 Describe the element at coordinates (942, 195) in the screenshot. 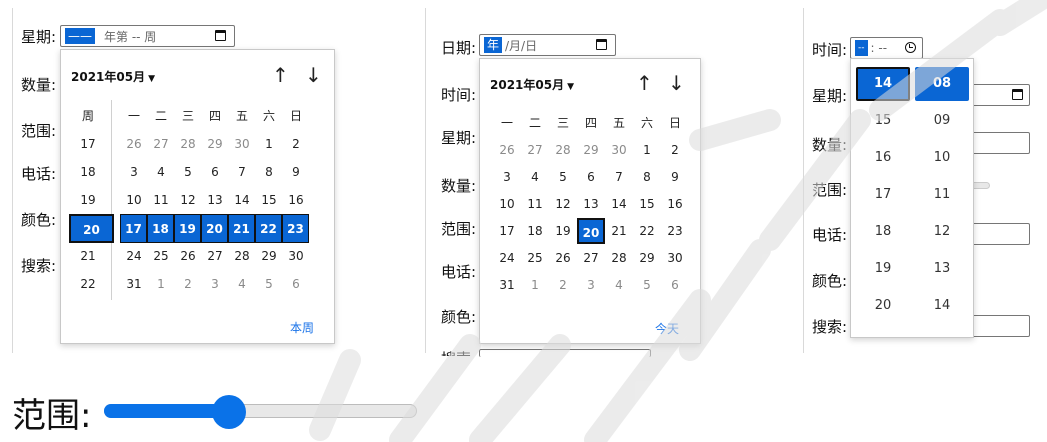

I see `minute-option: 11` at that location.